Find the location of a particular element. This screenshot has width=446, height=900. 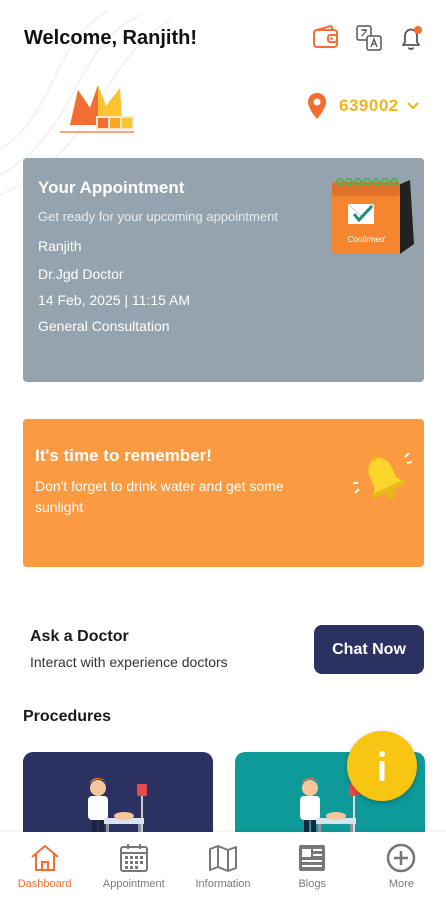

nav-item-blogs: Blogs is located at coordinates (312, 866).